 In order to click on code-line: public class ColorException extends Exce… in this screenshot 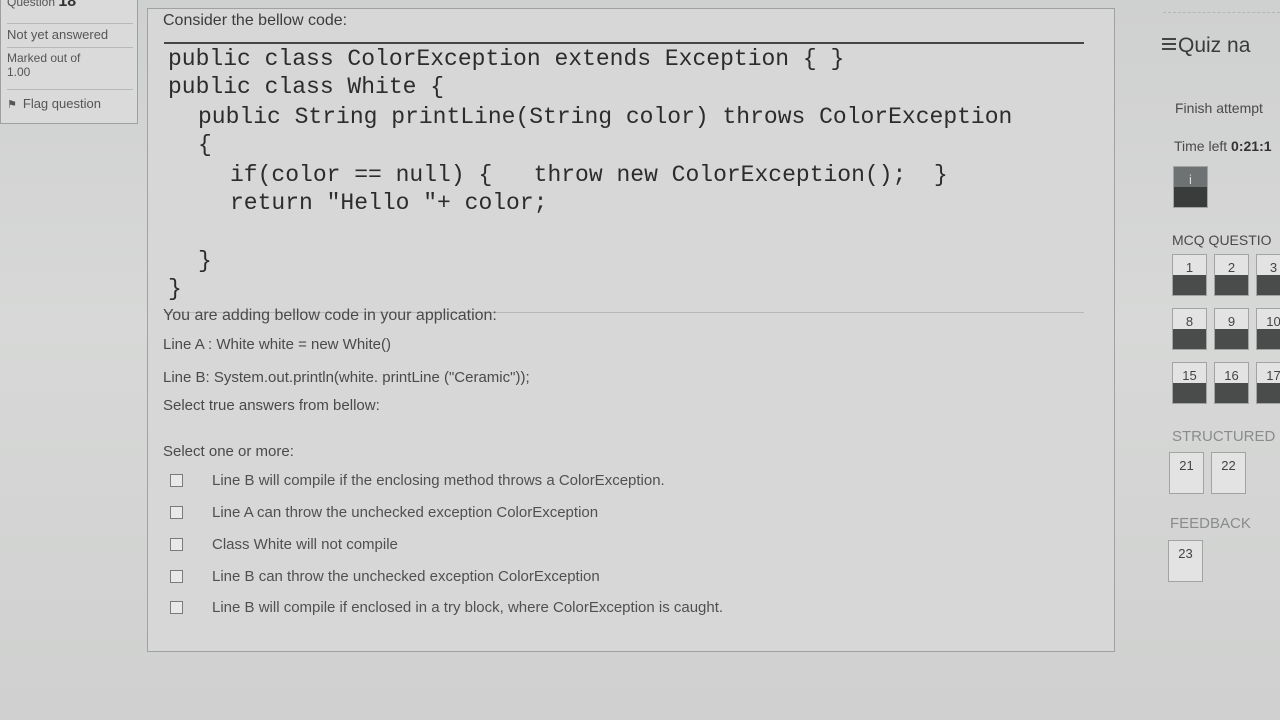, I will do `click(506, 59)`.